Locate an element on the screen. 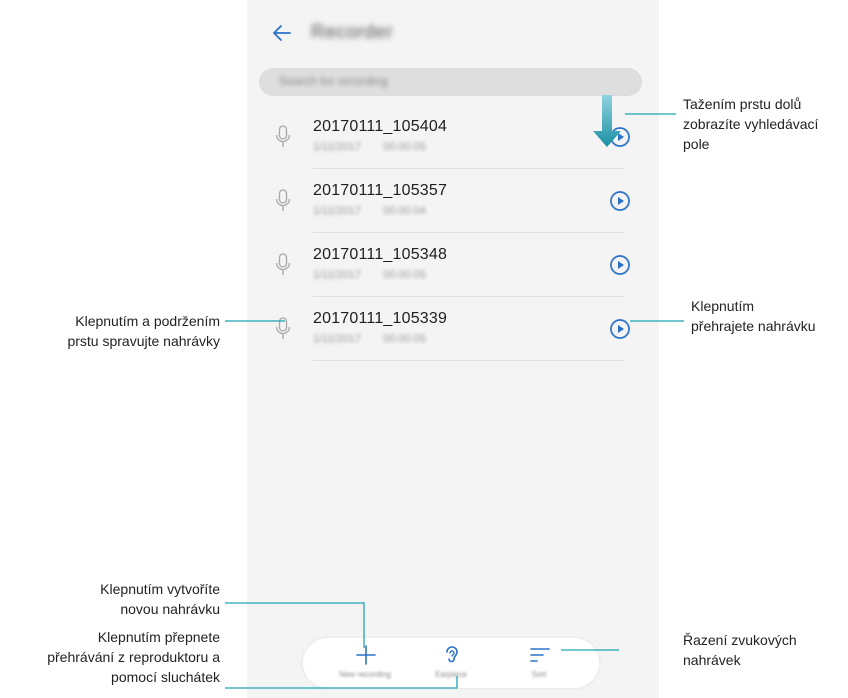 This screenshot has width=848, height=698. recording-duration: 00:00:04 is located at coordinates (404, 211).